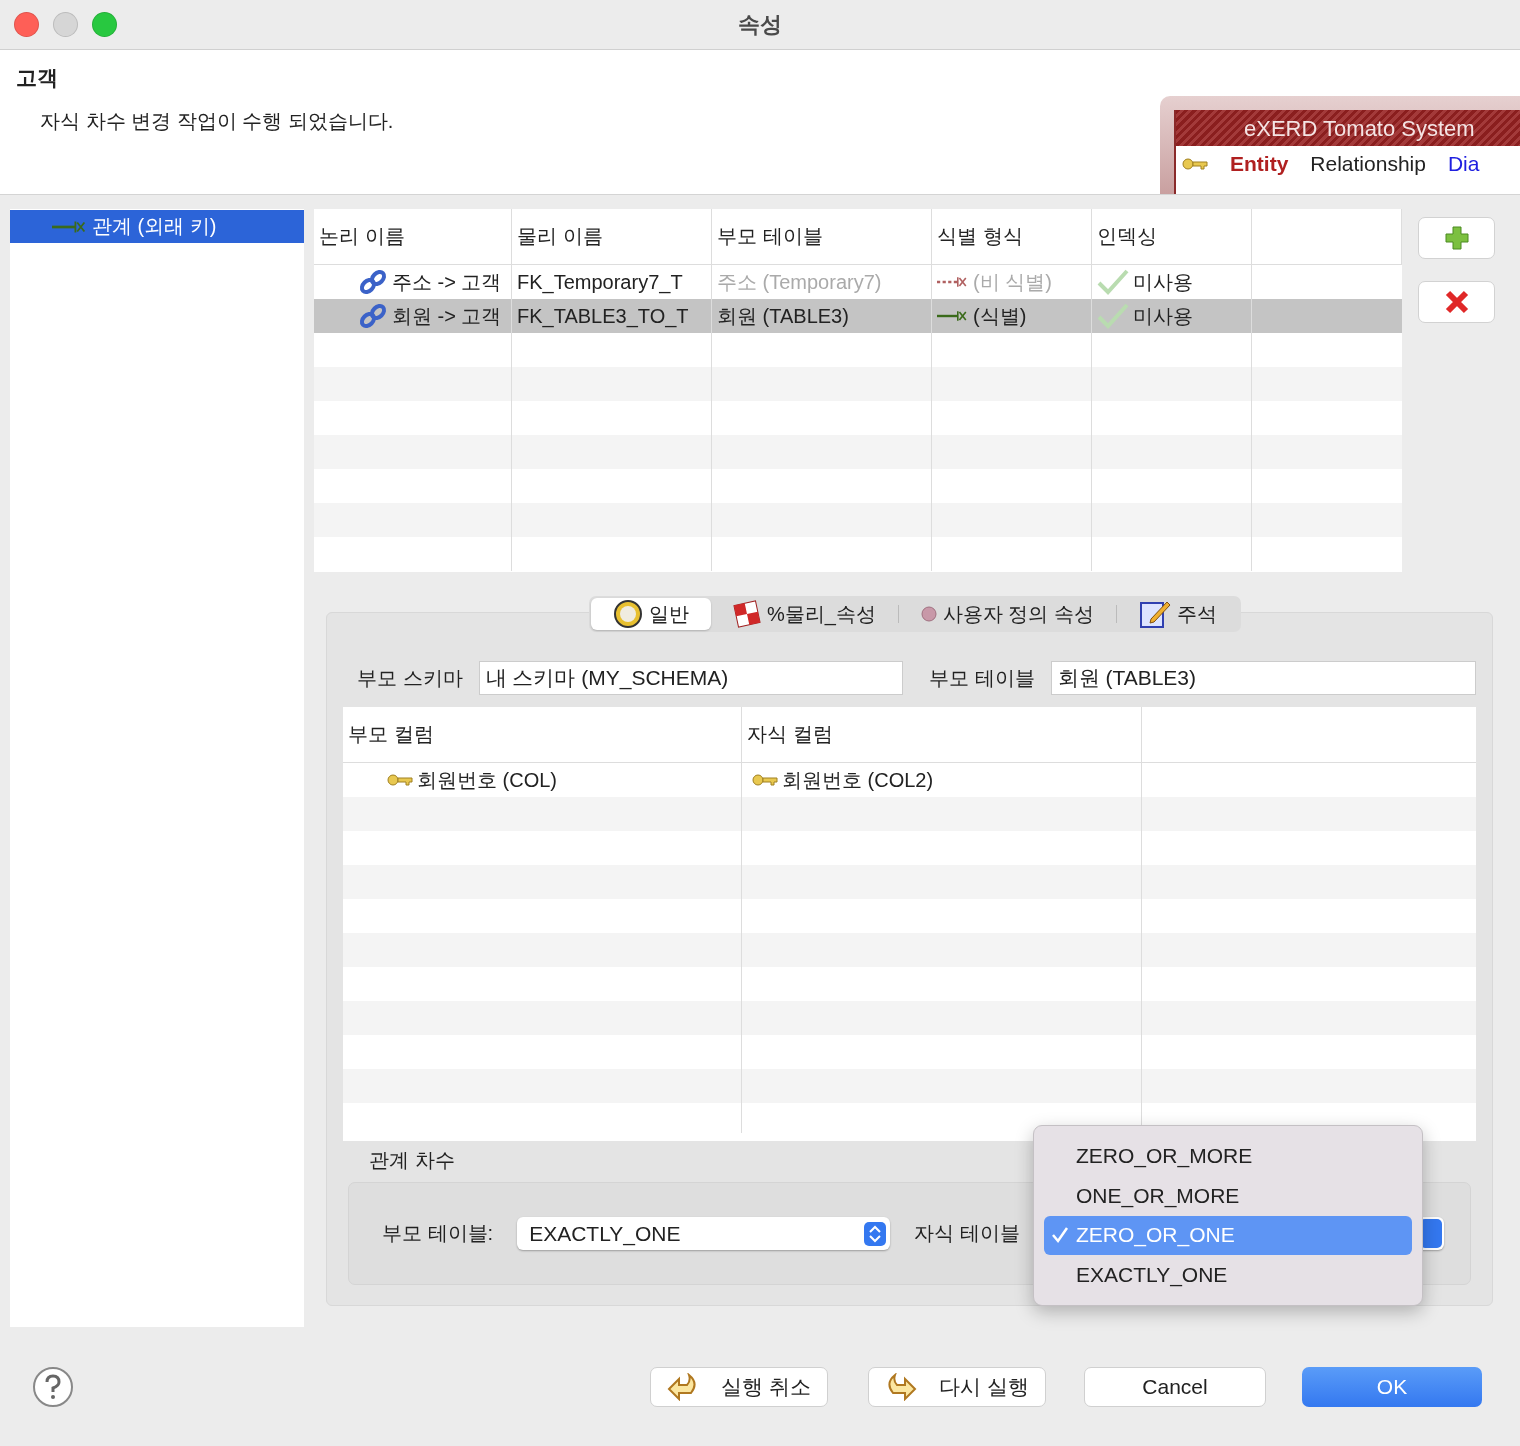 This screenshot has height=1446, width=1520. Describe the element at coordinates (1175, 1386) in the screenshot. I see `cancel-button: Cancel` at that location.